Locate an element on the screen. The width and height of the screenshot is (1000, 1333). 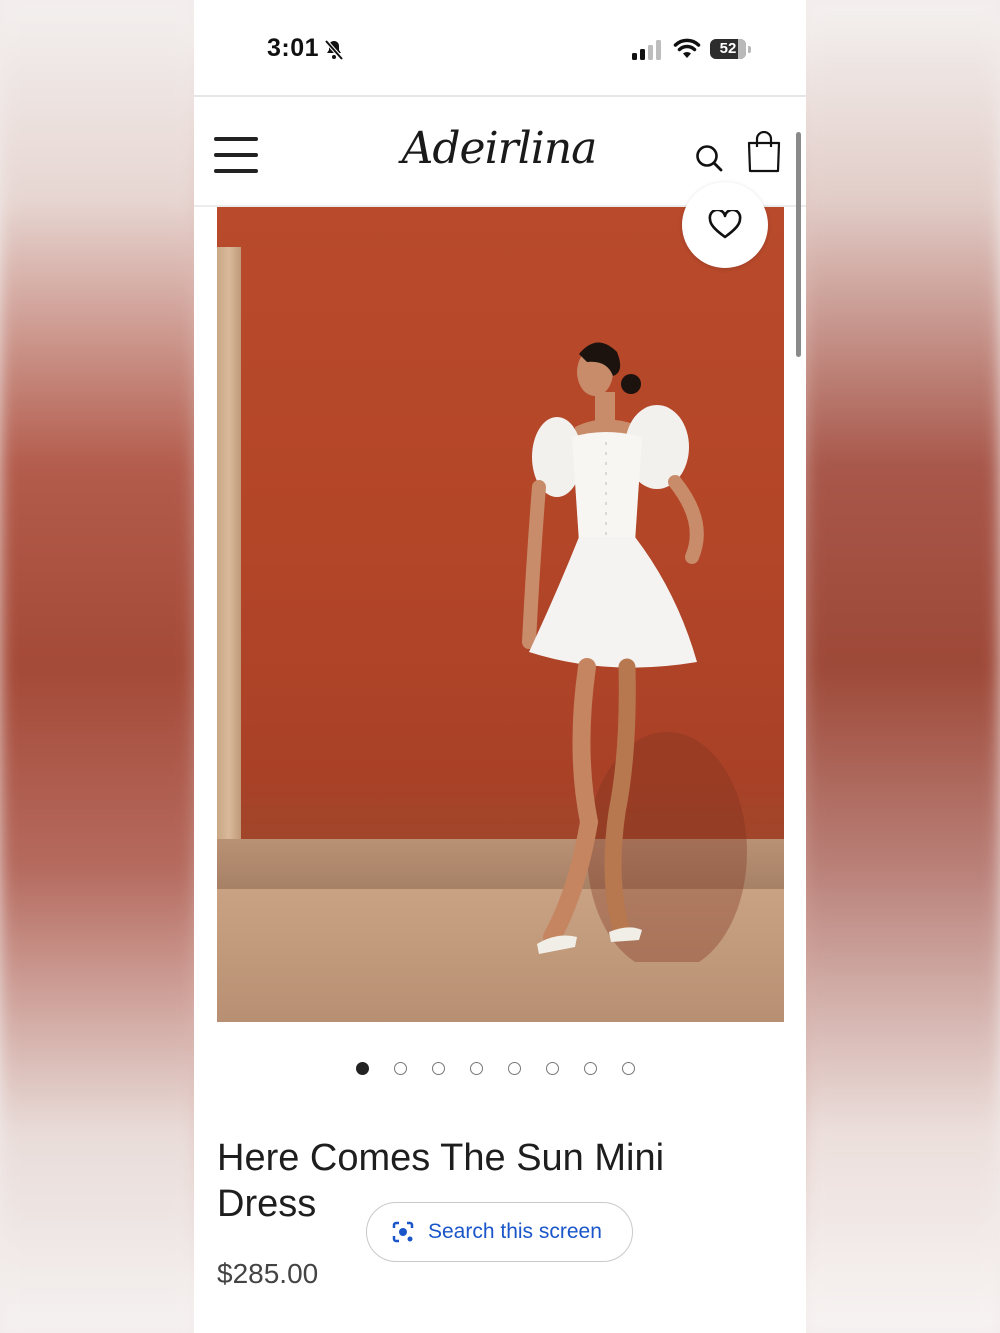
battery-cap is located at coordinates (749, 49).